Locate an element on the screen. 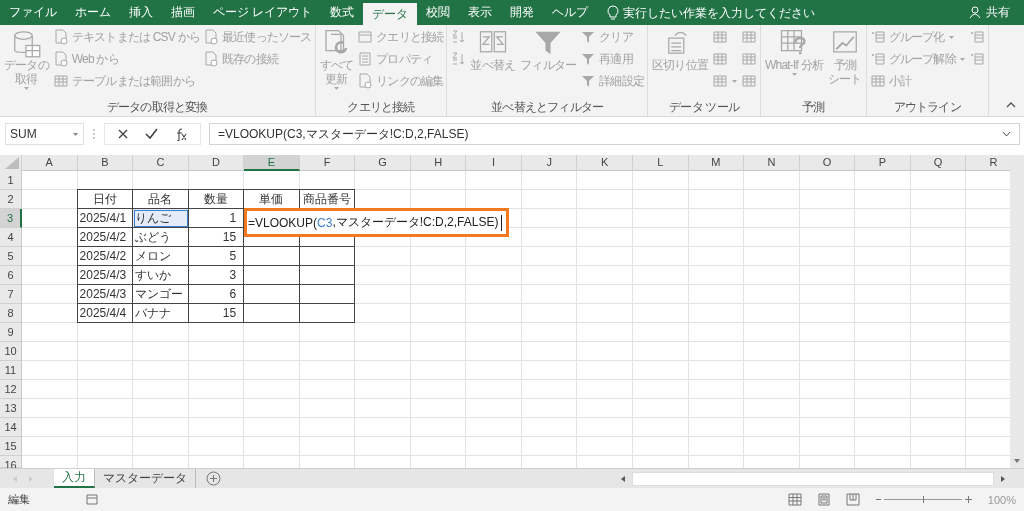 The image size is (1024, 511). zoom-slider is located at coordinates (923, 499).